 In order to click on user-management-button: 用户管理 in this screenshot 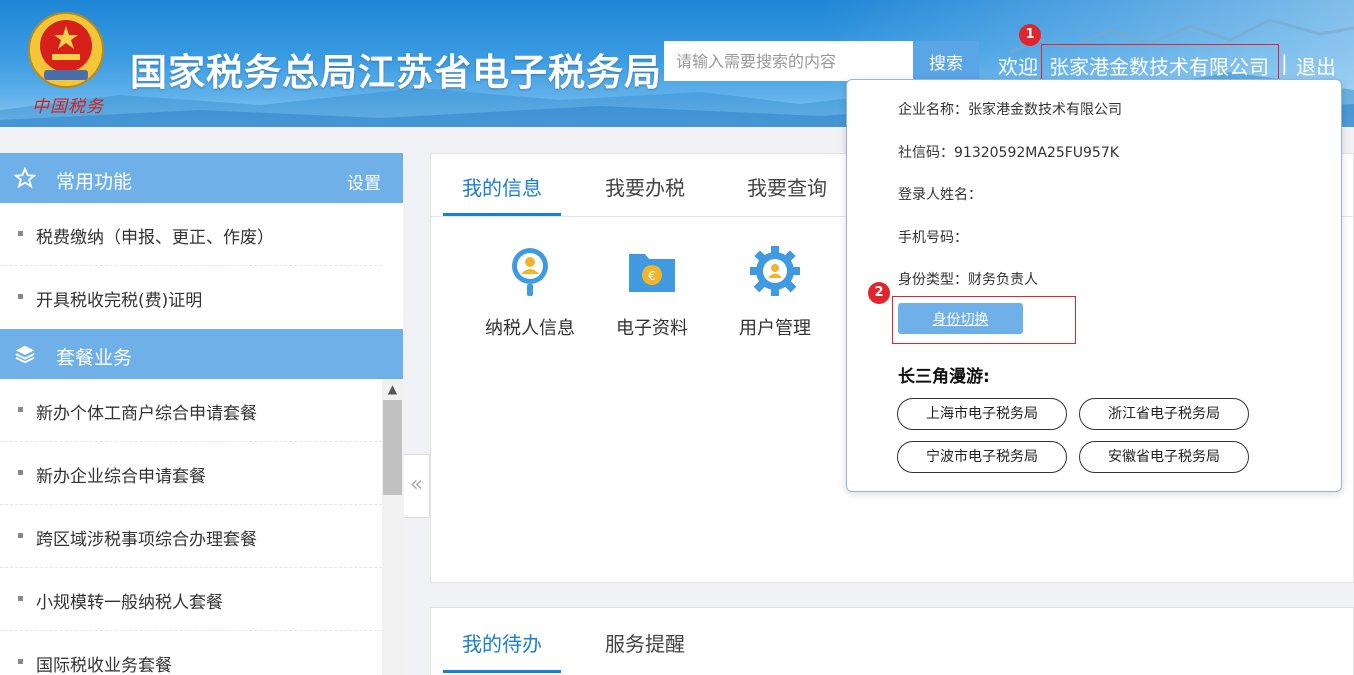, I will do `click(775, 292)`.